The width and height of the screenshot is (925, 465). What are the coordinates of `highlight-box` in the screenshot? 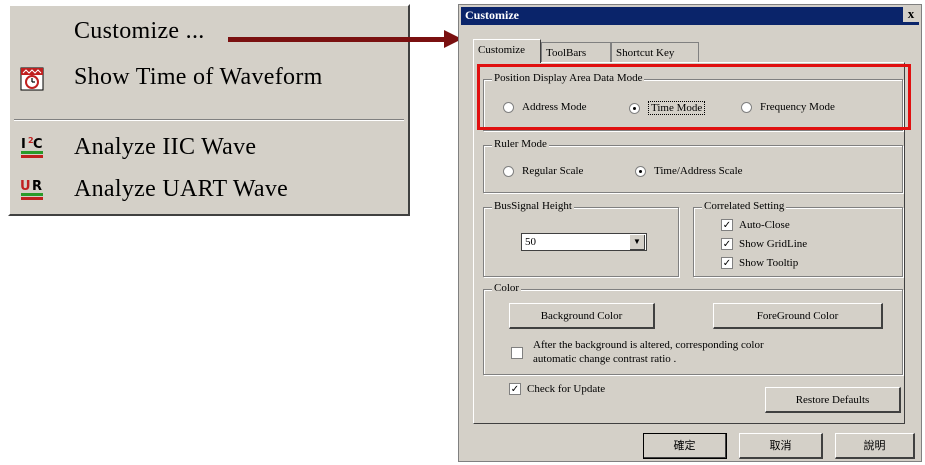 It's located at (694, 97).